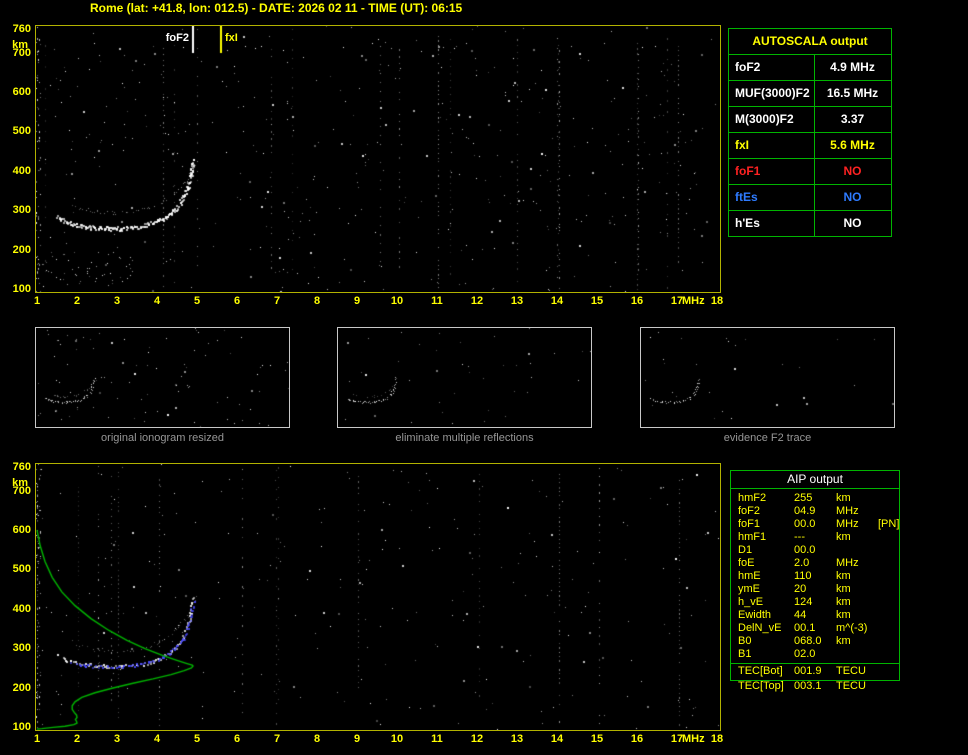 The image size is (968, 755). What do you see at coordinates (751, 602) in the screenshot?
I see `aip-param-label: h_vE` at bounding box center [751, 602].